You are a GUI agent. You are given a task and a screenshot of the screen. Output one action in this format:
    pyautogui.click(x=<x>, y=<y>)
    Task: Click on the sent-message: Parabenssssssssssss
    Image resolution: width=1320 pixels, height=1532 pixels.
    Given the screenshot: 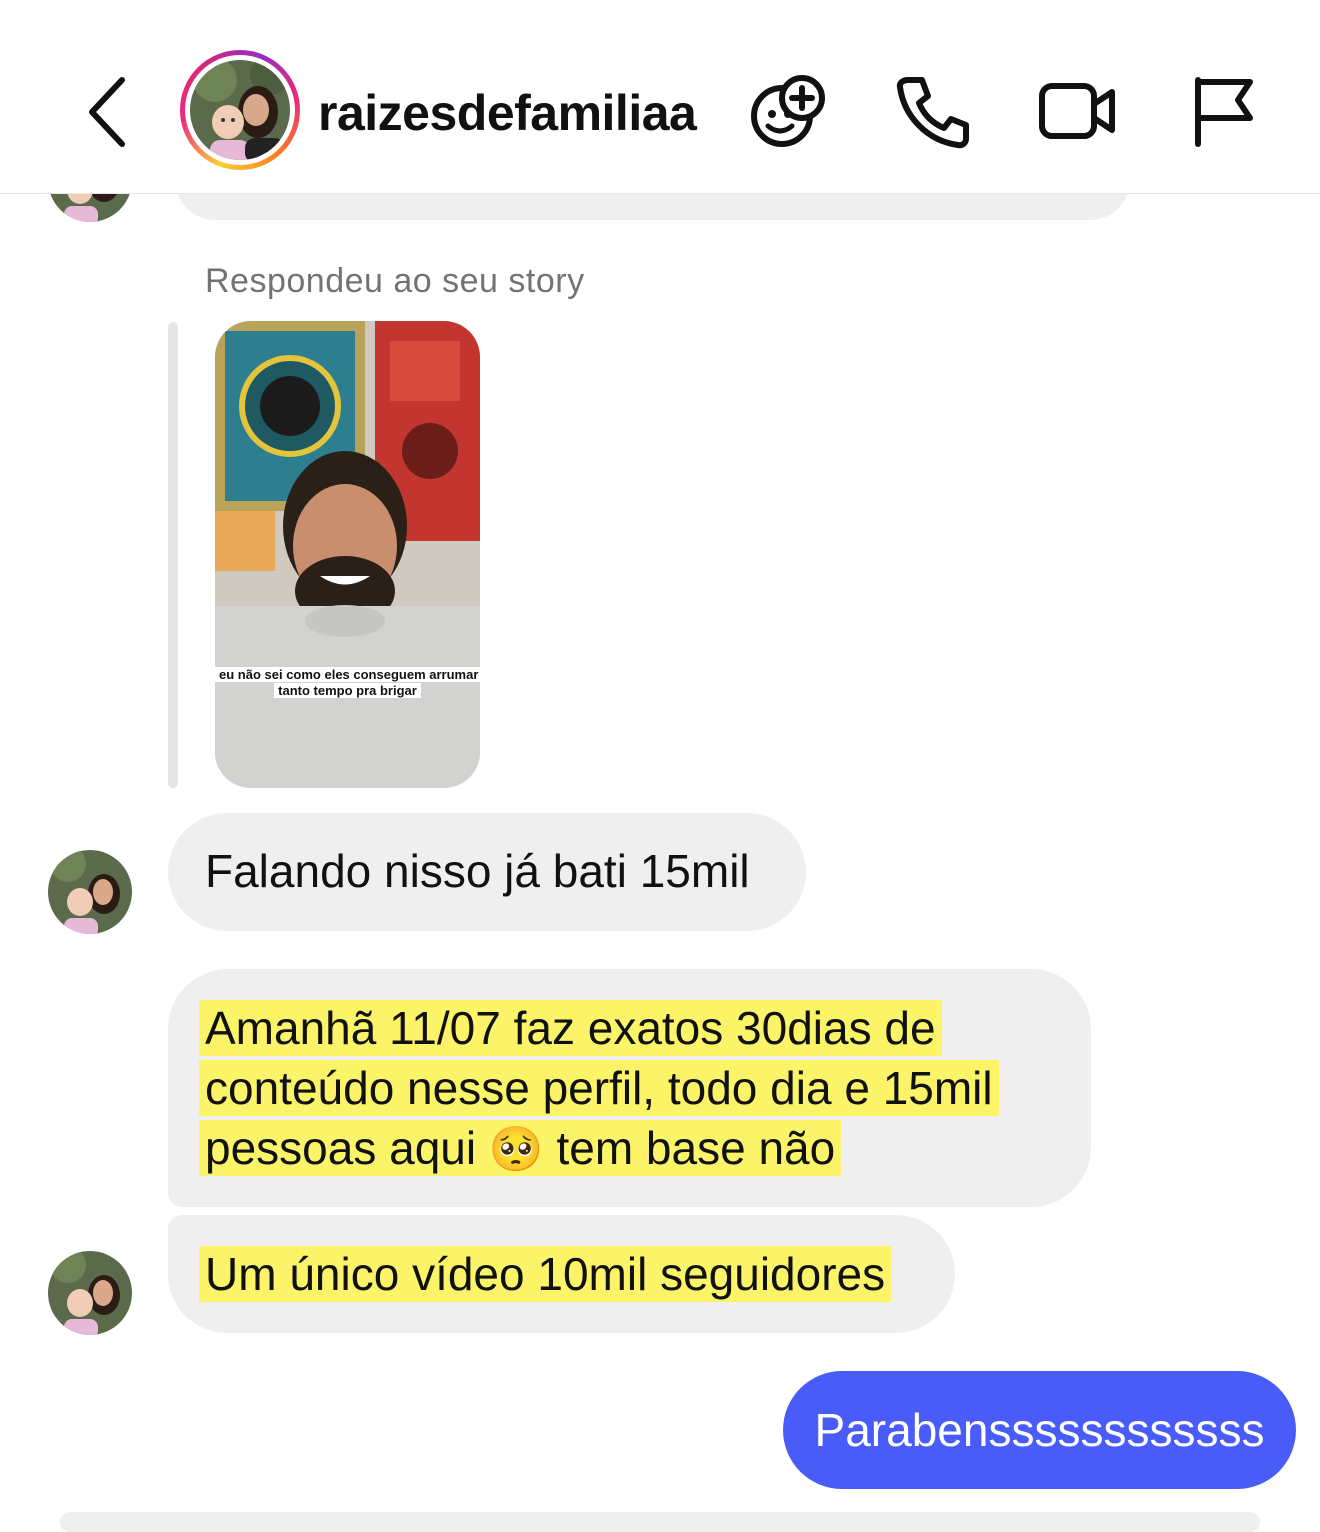 What is the action you would take?
    pyautogui.click(x=1039, y=1430)
    